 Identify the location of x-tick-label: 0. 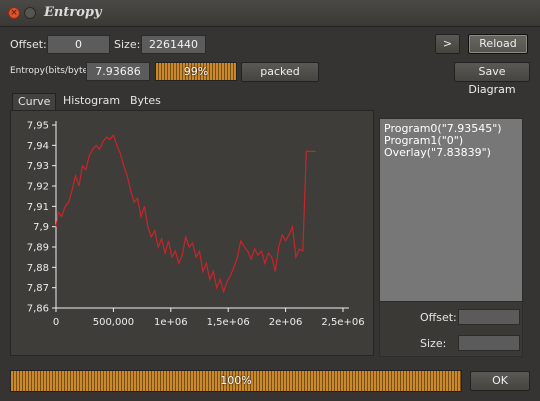
(56, 322).